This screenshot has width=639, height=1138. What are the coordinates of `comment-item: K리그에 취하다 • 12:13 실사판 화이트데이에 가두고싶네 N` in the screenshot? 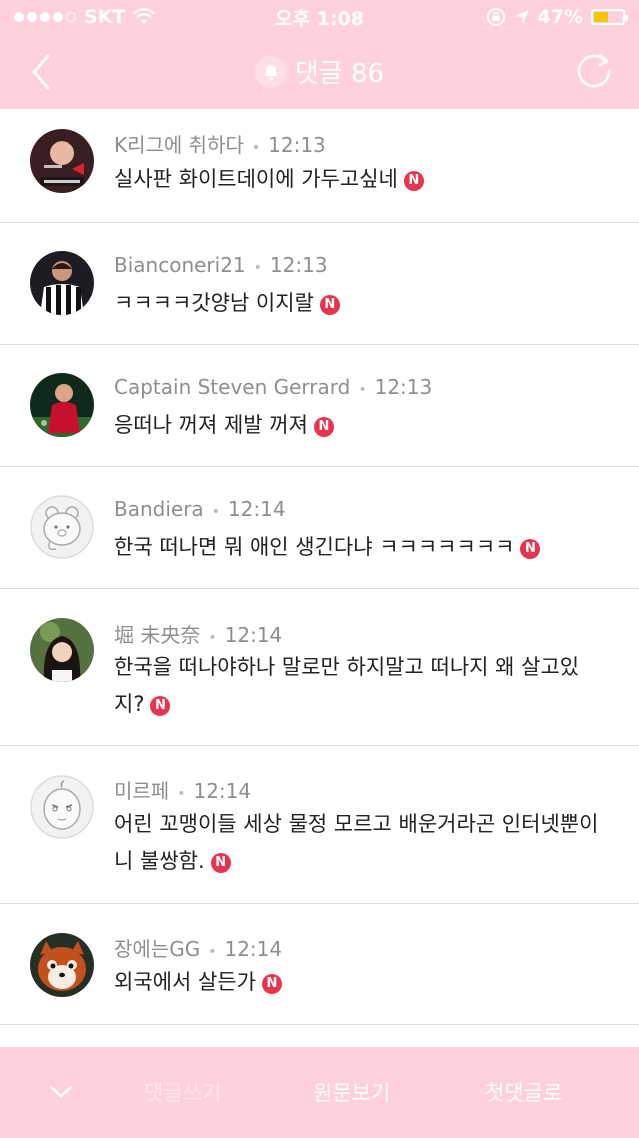 It's located at (319, 166).